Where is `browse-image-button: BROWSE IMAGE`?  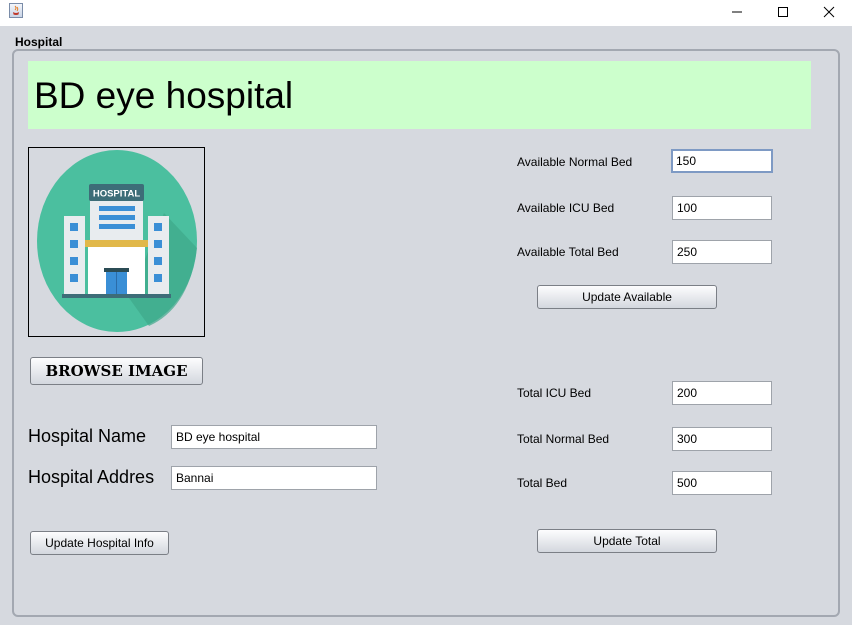 browse-image-button: BROWSE IMAGE is located at coordinates (116, 371).